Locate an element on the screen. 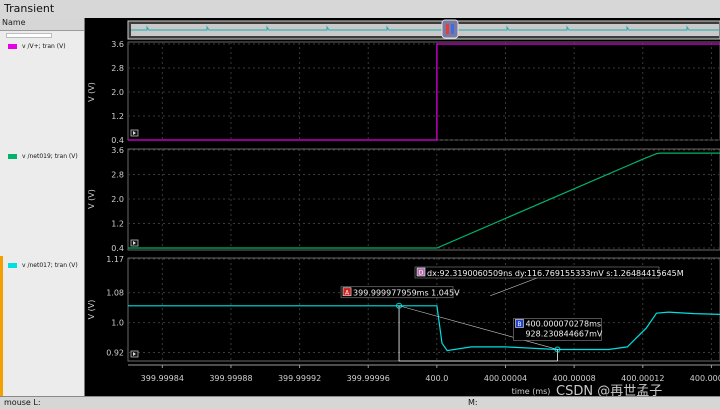 This screenshot has height=409, width=720. legend-label-vplus: v /V+; tran (V) is located at coordinates (44, 46).